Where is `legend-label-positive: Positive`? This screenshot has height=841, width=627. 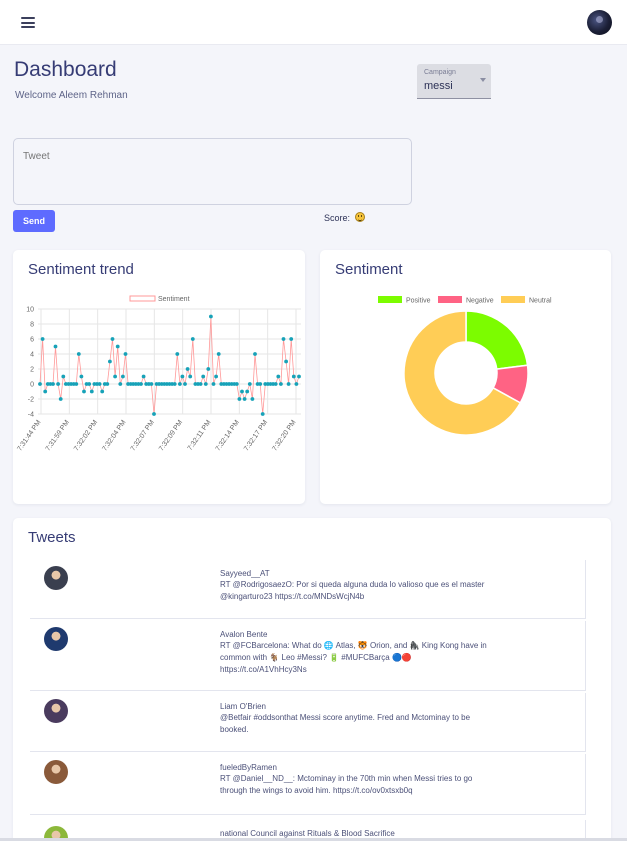
legend-label-positive: Positive is located at coordinates (418, 301).